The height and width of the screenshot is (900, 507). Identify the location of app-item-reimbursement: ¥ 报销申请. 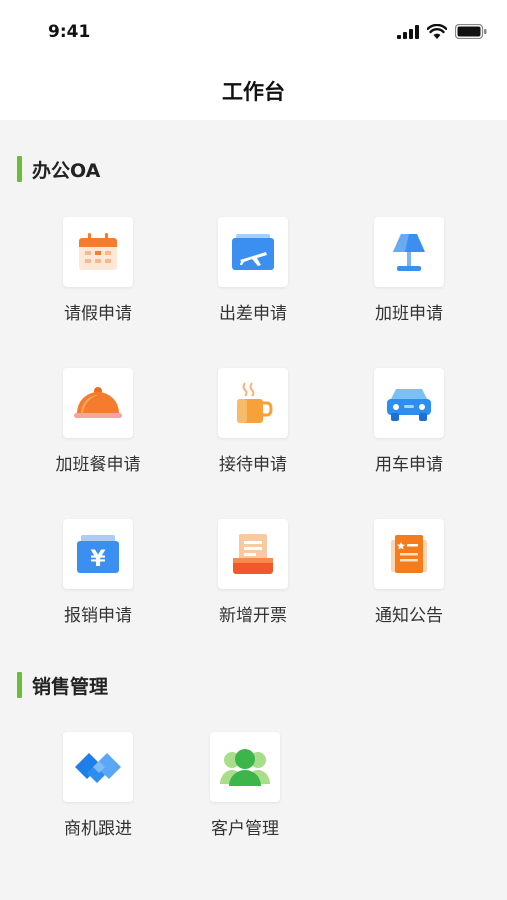
(98, 579).